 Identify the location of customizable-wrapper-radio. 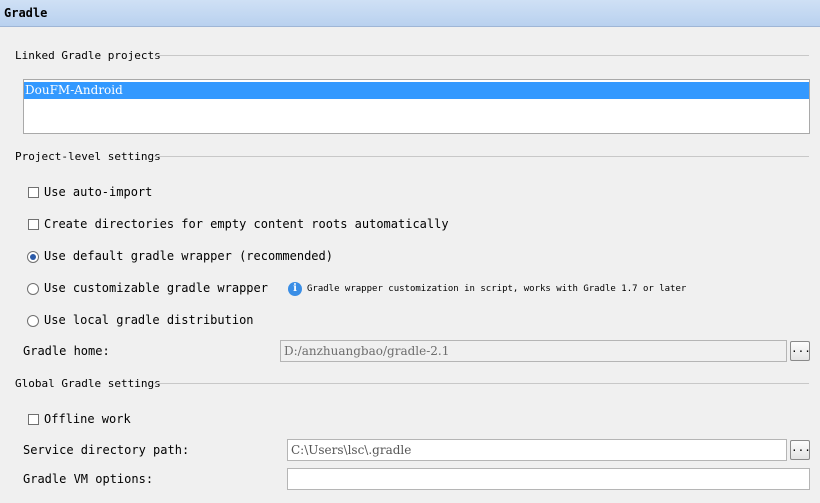
(33, 289).